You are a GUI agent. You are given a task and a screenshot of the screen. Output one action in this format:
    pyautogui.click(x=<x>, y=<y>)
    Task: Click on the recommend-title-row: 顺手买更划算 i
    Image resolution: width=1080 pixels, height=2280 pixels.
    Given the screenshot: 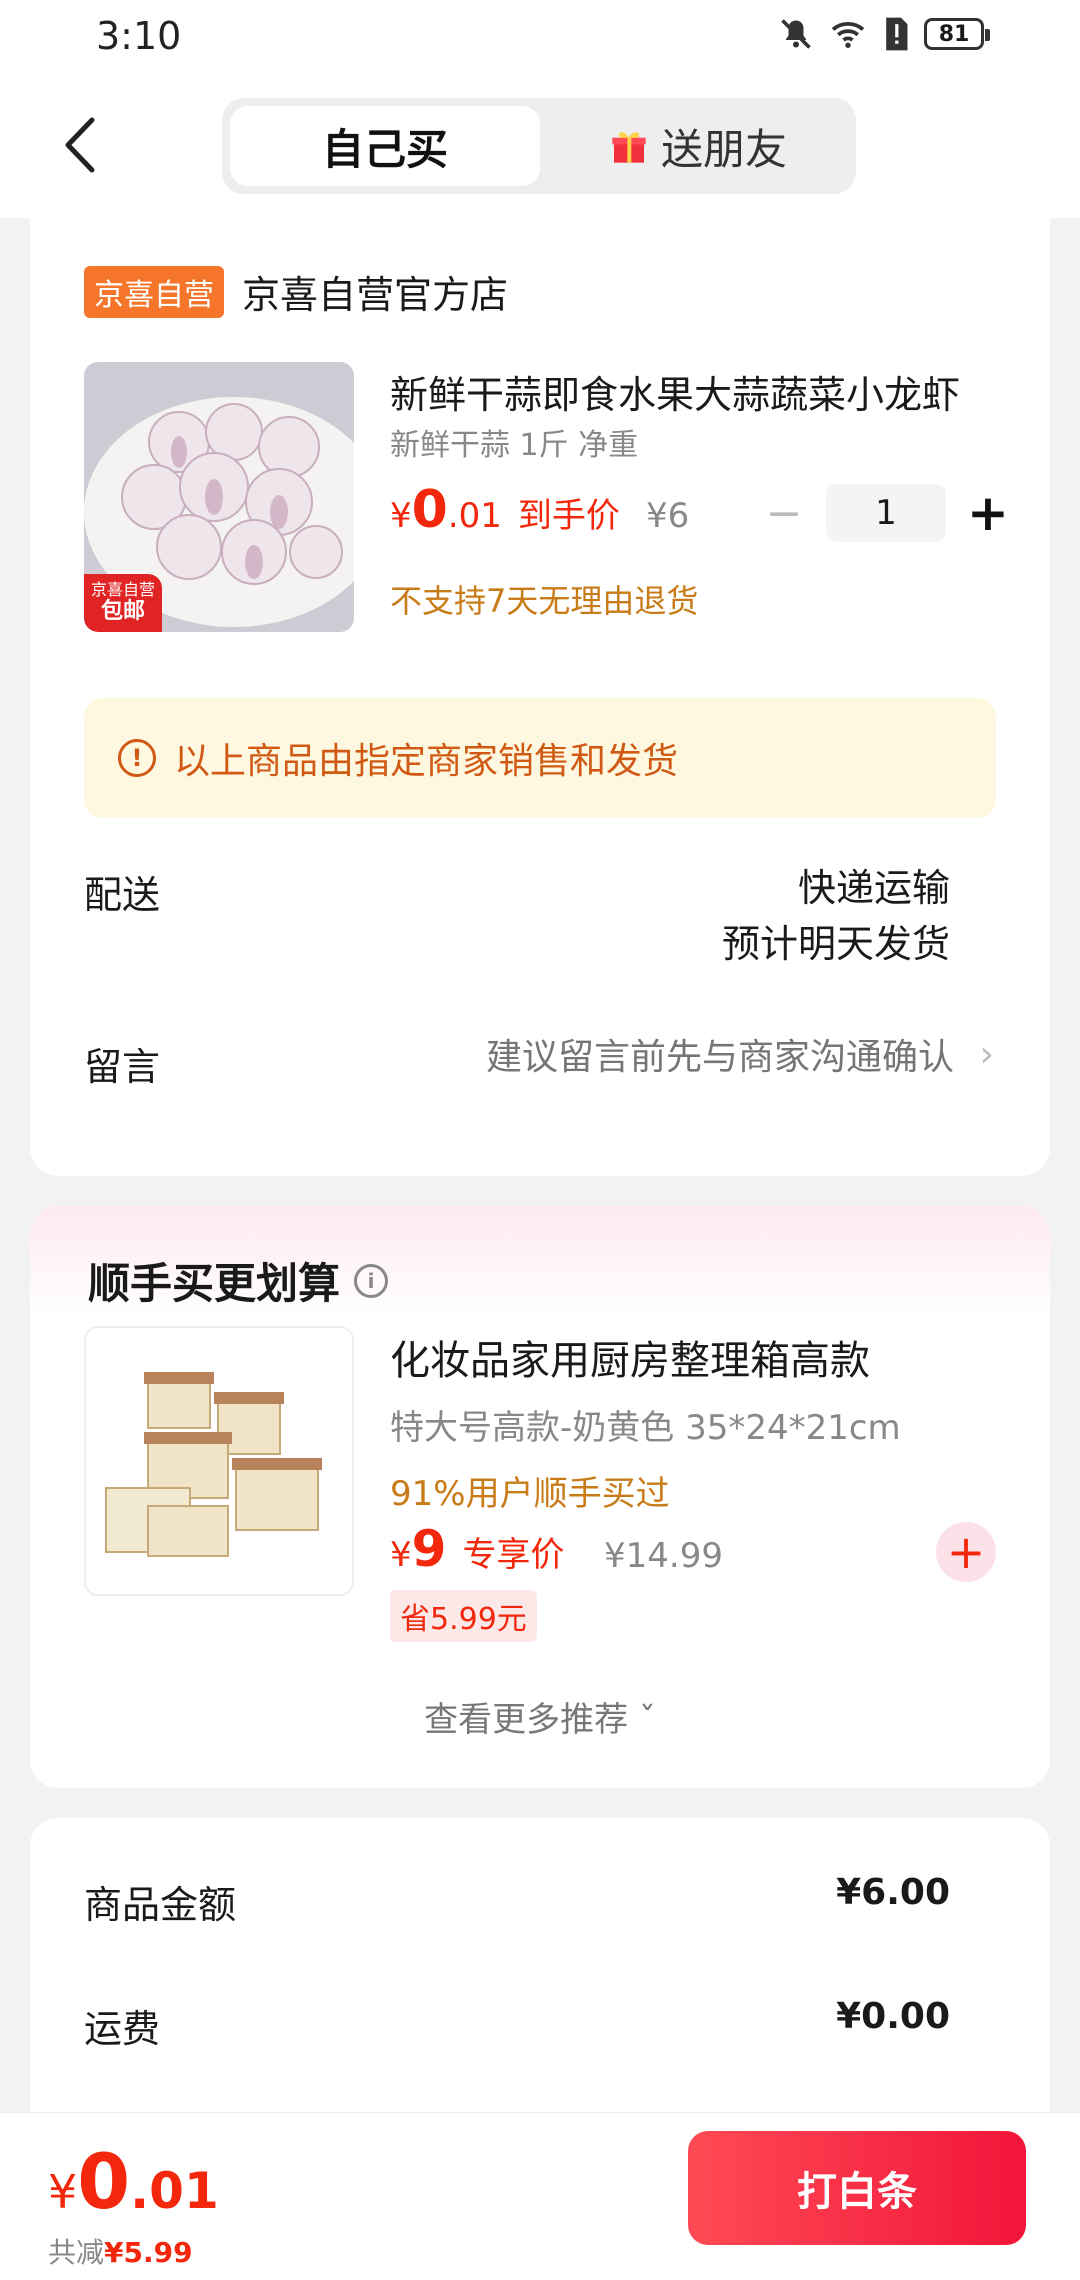 What is the action you would take?
    pyautogui.click(x=238, y=1280)
    